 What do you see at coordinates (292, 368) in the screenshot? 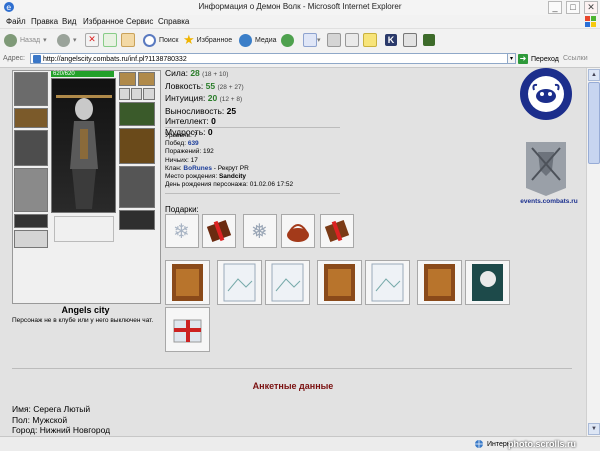
I see `section-divider` at bounding box center [292, 368].